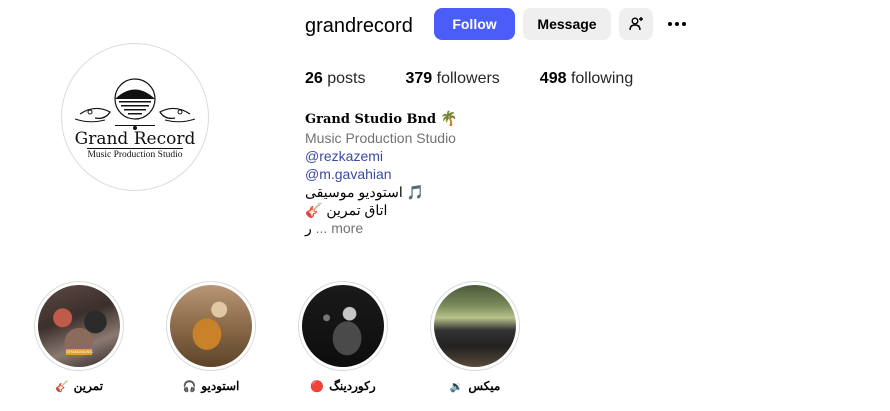  Describe the element at coordinates (88, 386) in the screenshot. I see `highlight-label: تمرین` at that location.